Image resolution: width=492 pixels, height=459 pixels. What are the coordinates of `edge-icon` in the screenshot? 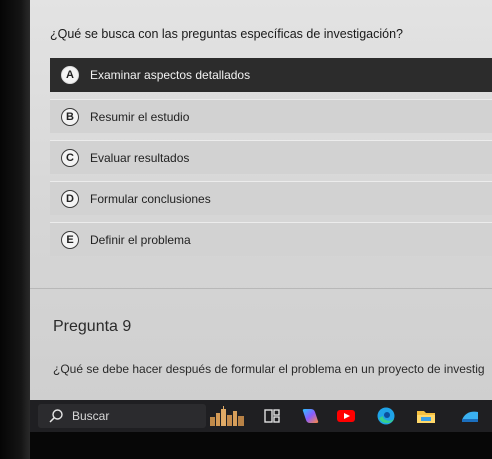 It's located at (386, 416).